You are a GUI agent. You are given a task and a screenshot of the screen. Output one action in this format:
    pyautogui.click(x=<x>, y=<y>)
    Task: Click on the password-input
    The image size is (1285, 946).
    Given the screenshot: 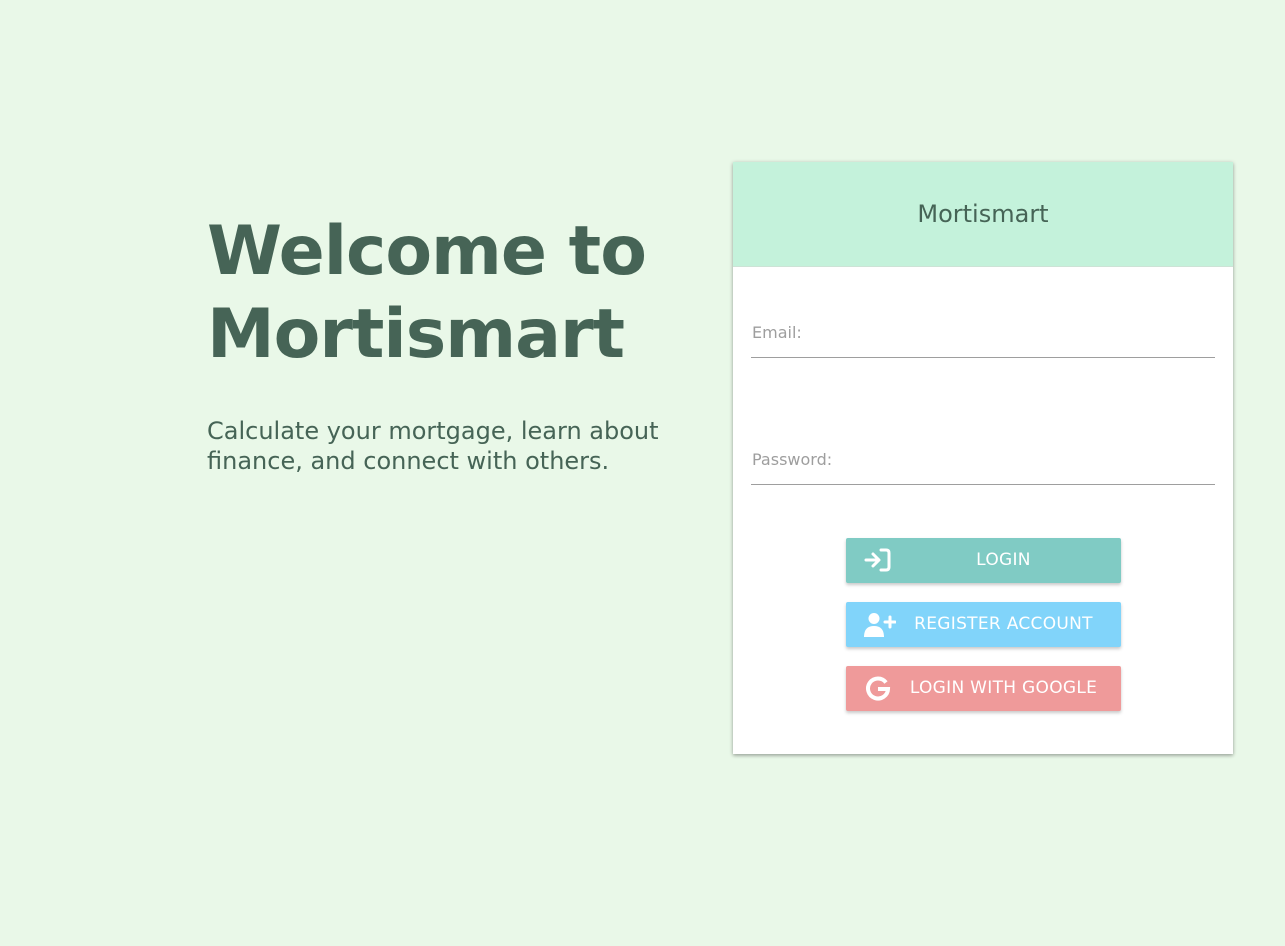 What is the action you would take?
    pyautogui.click(x=983, y=467)
    